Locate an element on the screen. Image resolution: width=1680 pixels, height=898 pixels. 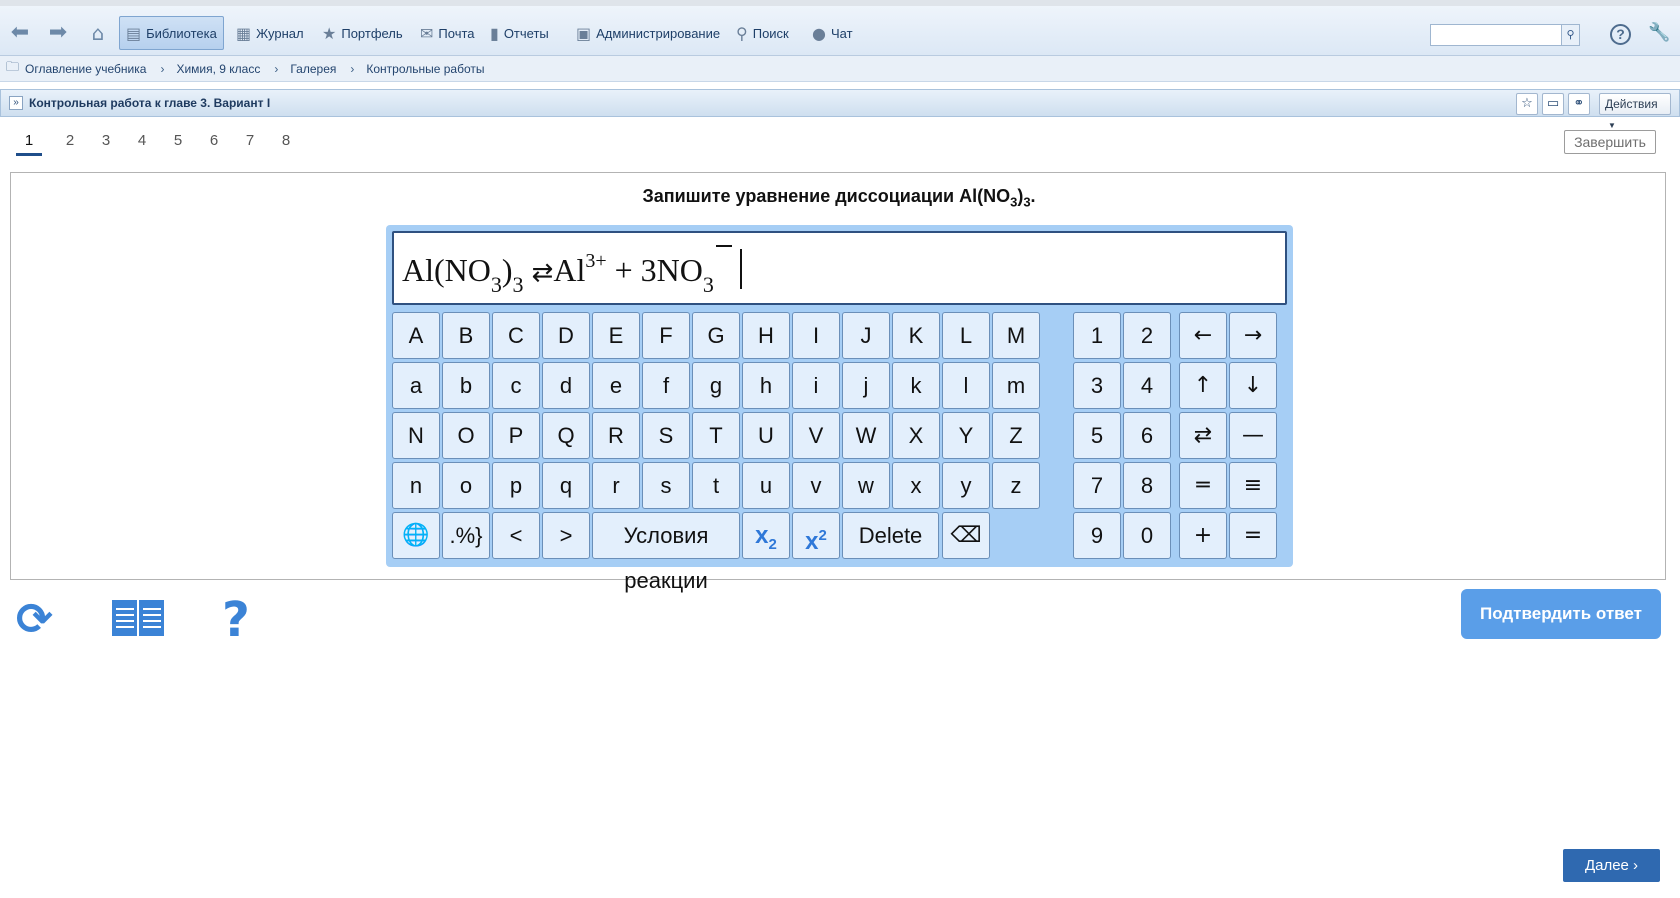
key-D: D is located at coordinates (566, 335).